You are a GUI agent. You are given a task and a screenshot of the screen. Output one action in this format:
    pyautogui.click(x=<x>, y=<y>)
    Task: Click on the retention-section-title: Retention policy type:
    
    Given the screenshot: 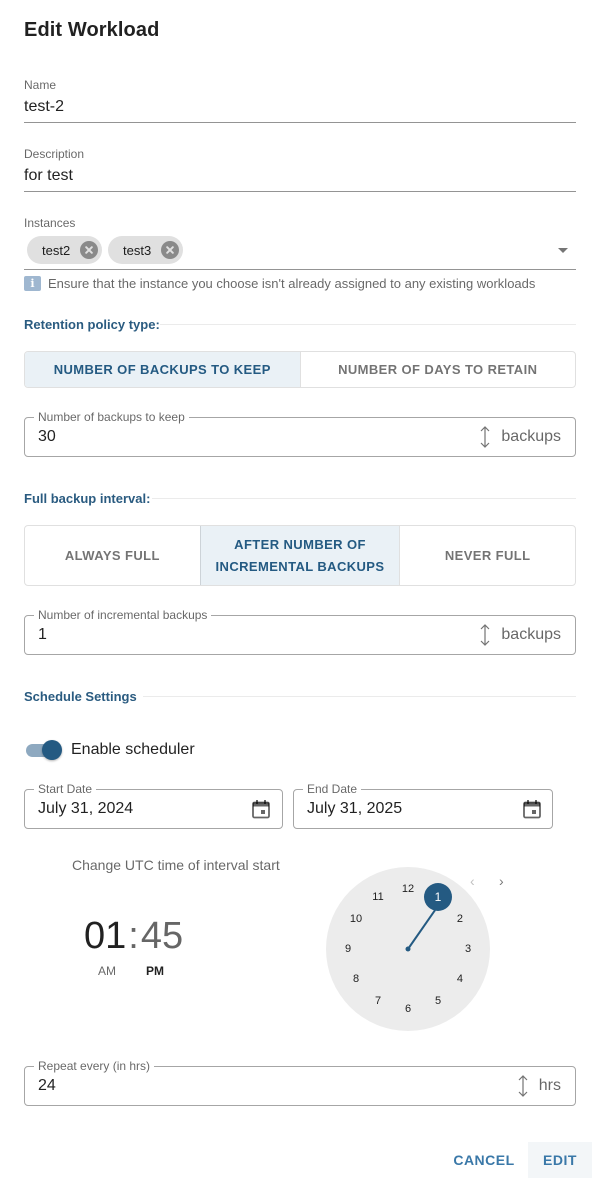 What is the action you would take?
    pyautogui.click(x=92, y=324)
    